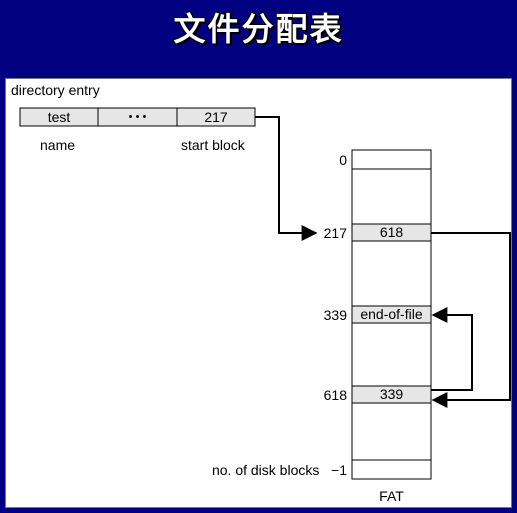 The width and height of the screenshot is (517, 513). Describe the element at coordinates (55, 90) in the screenshot. I see `directory-entry-caption: directory entry` at that location.